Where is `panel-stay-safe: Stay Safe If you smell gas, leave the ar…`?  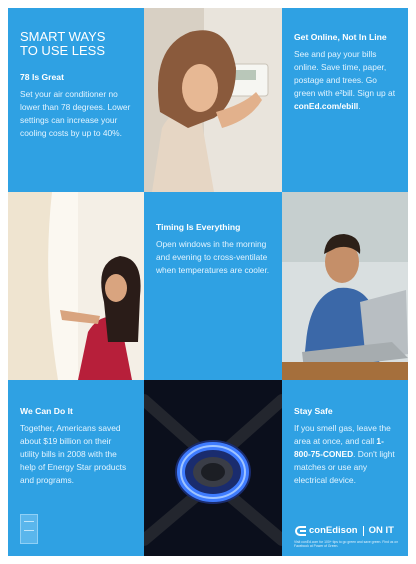
panel-stay-safe: Stay Safe If you smell gas, leave the ar… is located at coordinates (345, 468).